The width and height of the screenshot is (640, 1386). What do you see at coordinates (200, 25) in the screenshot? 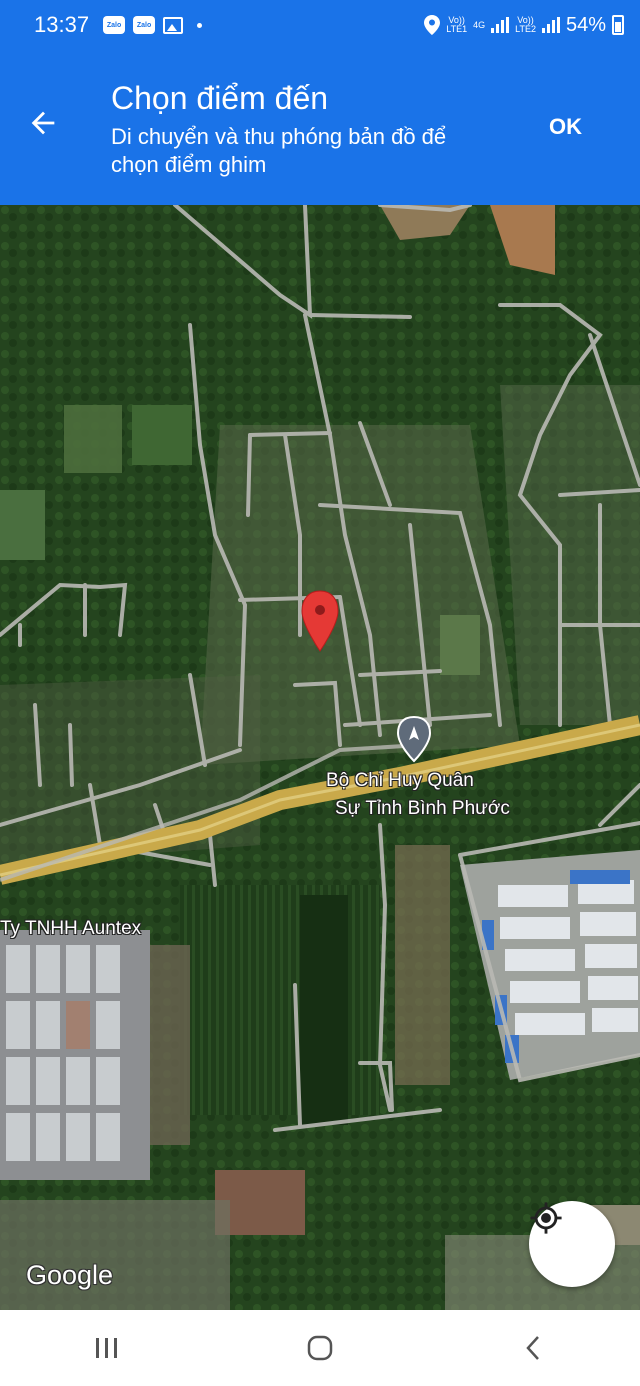
I see `notification-dot-icon` at bounding box center [200, 25].